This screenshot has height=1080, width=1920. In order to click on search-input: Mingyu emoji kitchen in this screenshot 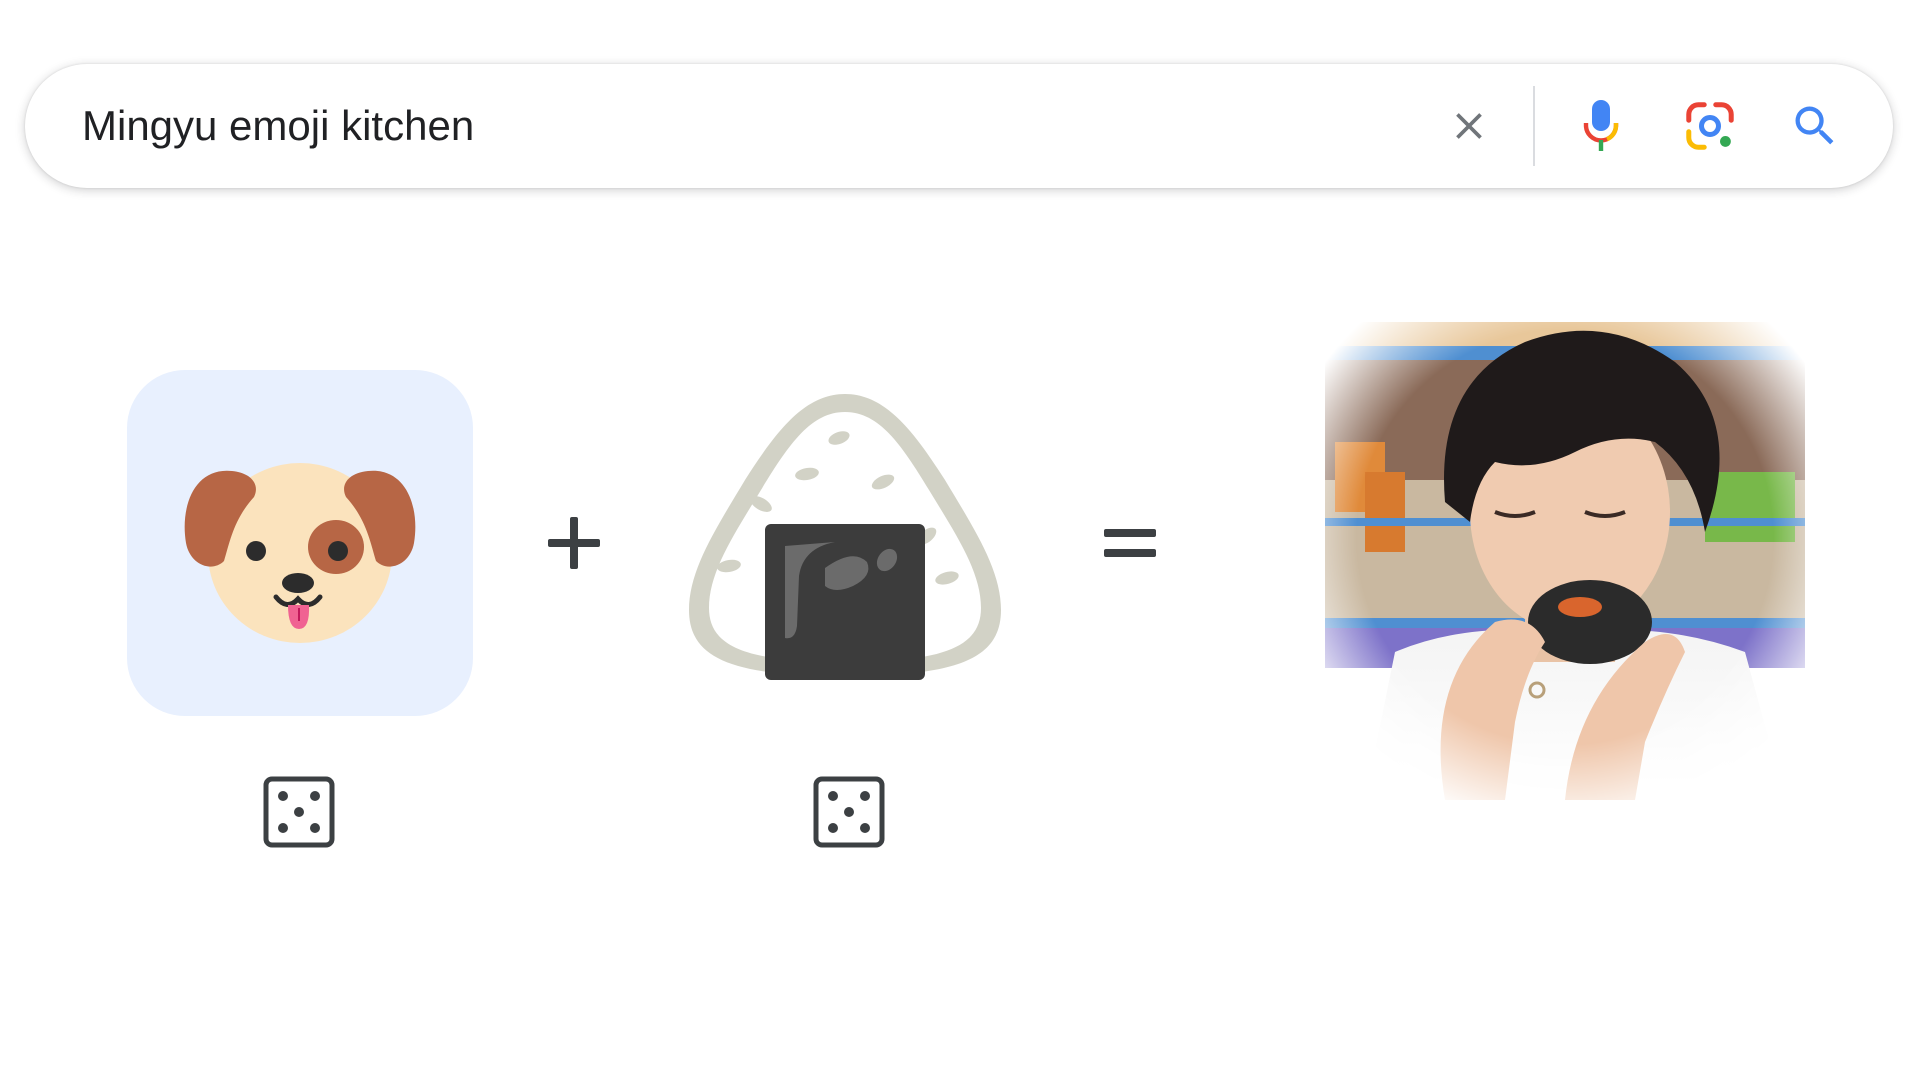, I will do `click(278, 126)`.